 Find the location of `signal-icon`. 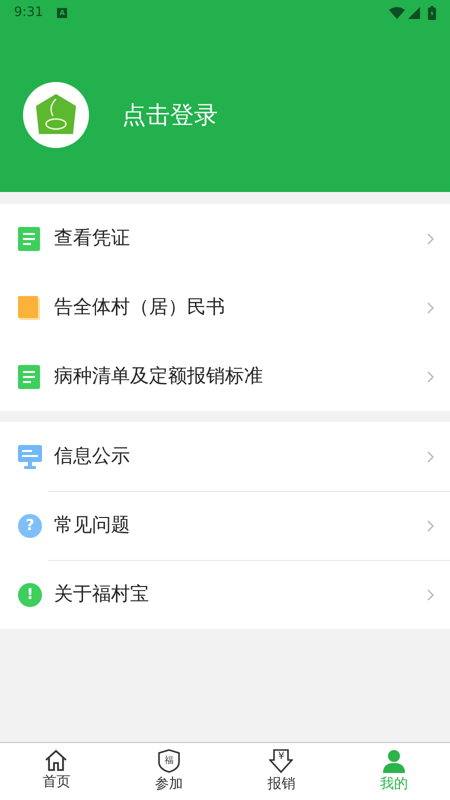

signal-icon is located at coordinates (414, 13).